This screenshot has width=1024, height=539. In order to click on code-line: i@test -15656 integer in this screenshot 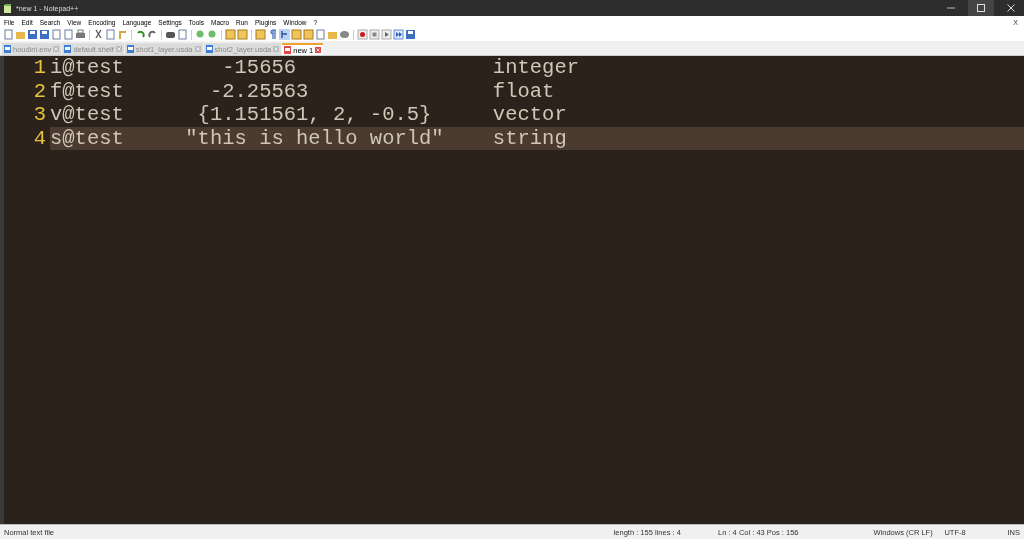, I will do `click(315, 68)`.